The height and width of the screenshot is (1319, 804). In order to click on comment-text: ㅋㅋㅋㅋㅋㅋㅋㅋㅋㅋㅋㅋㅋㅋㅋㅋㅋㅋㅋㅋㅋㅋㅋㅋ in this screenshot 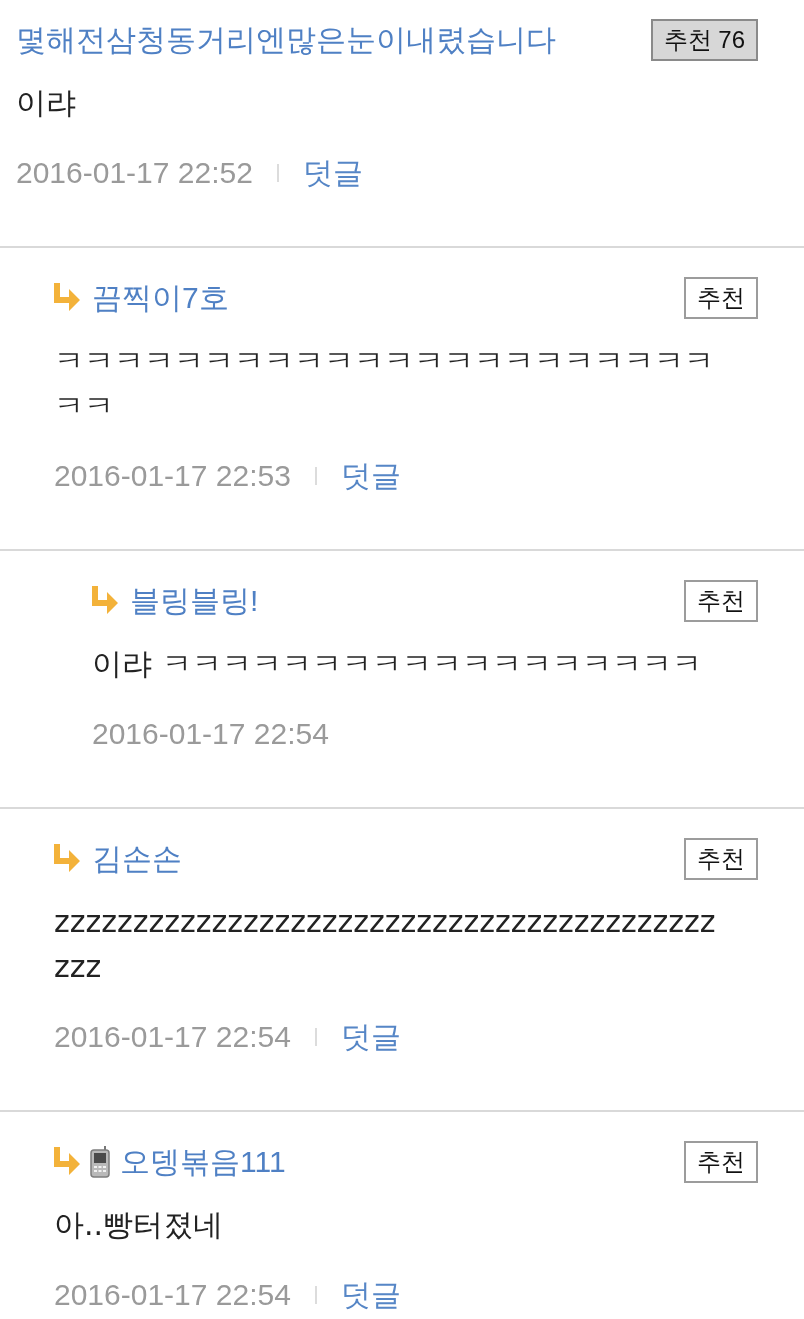, I will do `click(384, 383)`.